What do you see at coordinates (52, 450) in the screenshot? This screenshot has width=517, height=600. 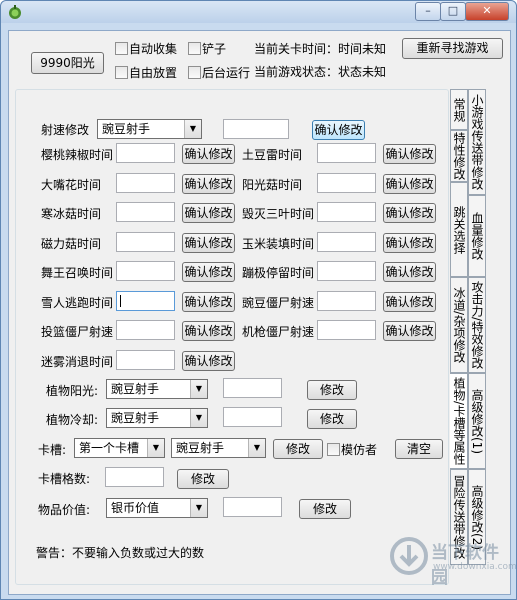 I see `card-slot-label: 卡槽:` at bounding box center [52, 450].